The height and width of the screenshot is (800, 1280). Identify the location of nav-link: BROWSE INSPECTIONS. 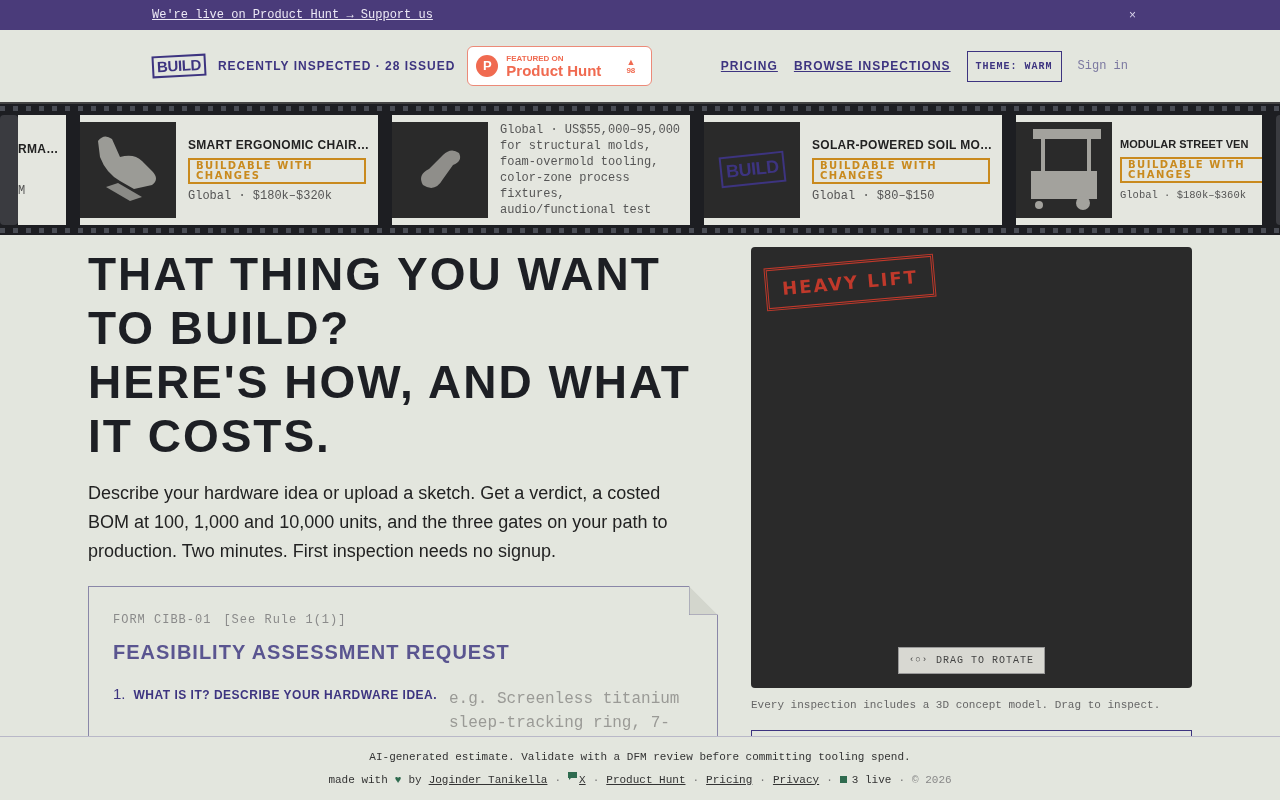
(872, 66).